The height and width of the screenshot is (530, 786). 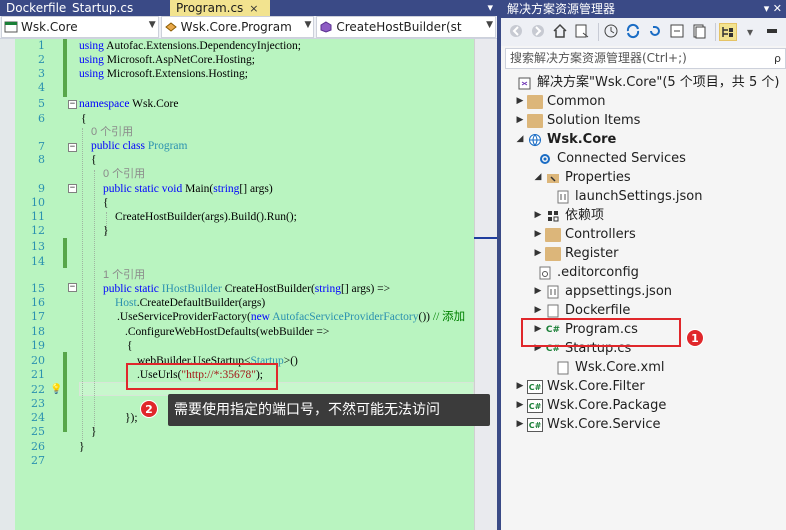 I want to click on line-number: 16, so click(x=38, y=302).